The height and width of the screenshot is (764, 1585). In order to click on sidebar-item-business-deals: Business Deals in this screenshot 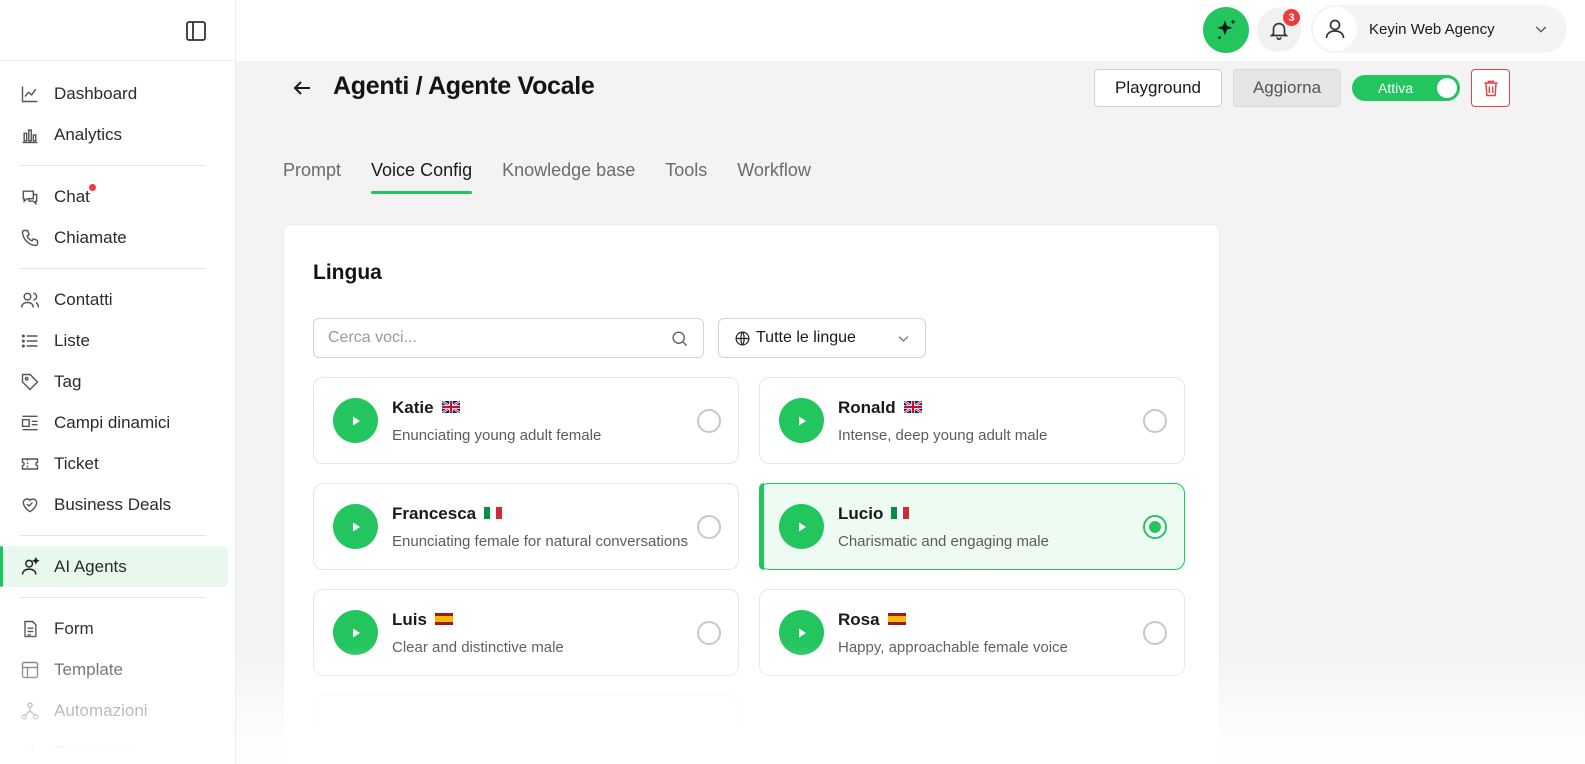, I will do `click(112, 504)`.